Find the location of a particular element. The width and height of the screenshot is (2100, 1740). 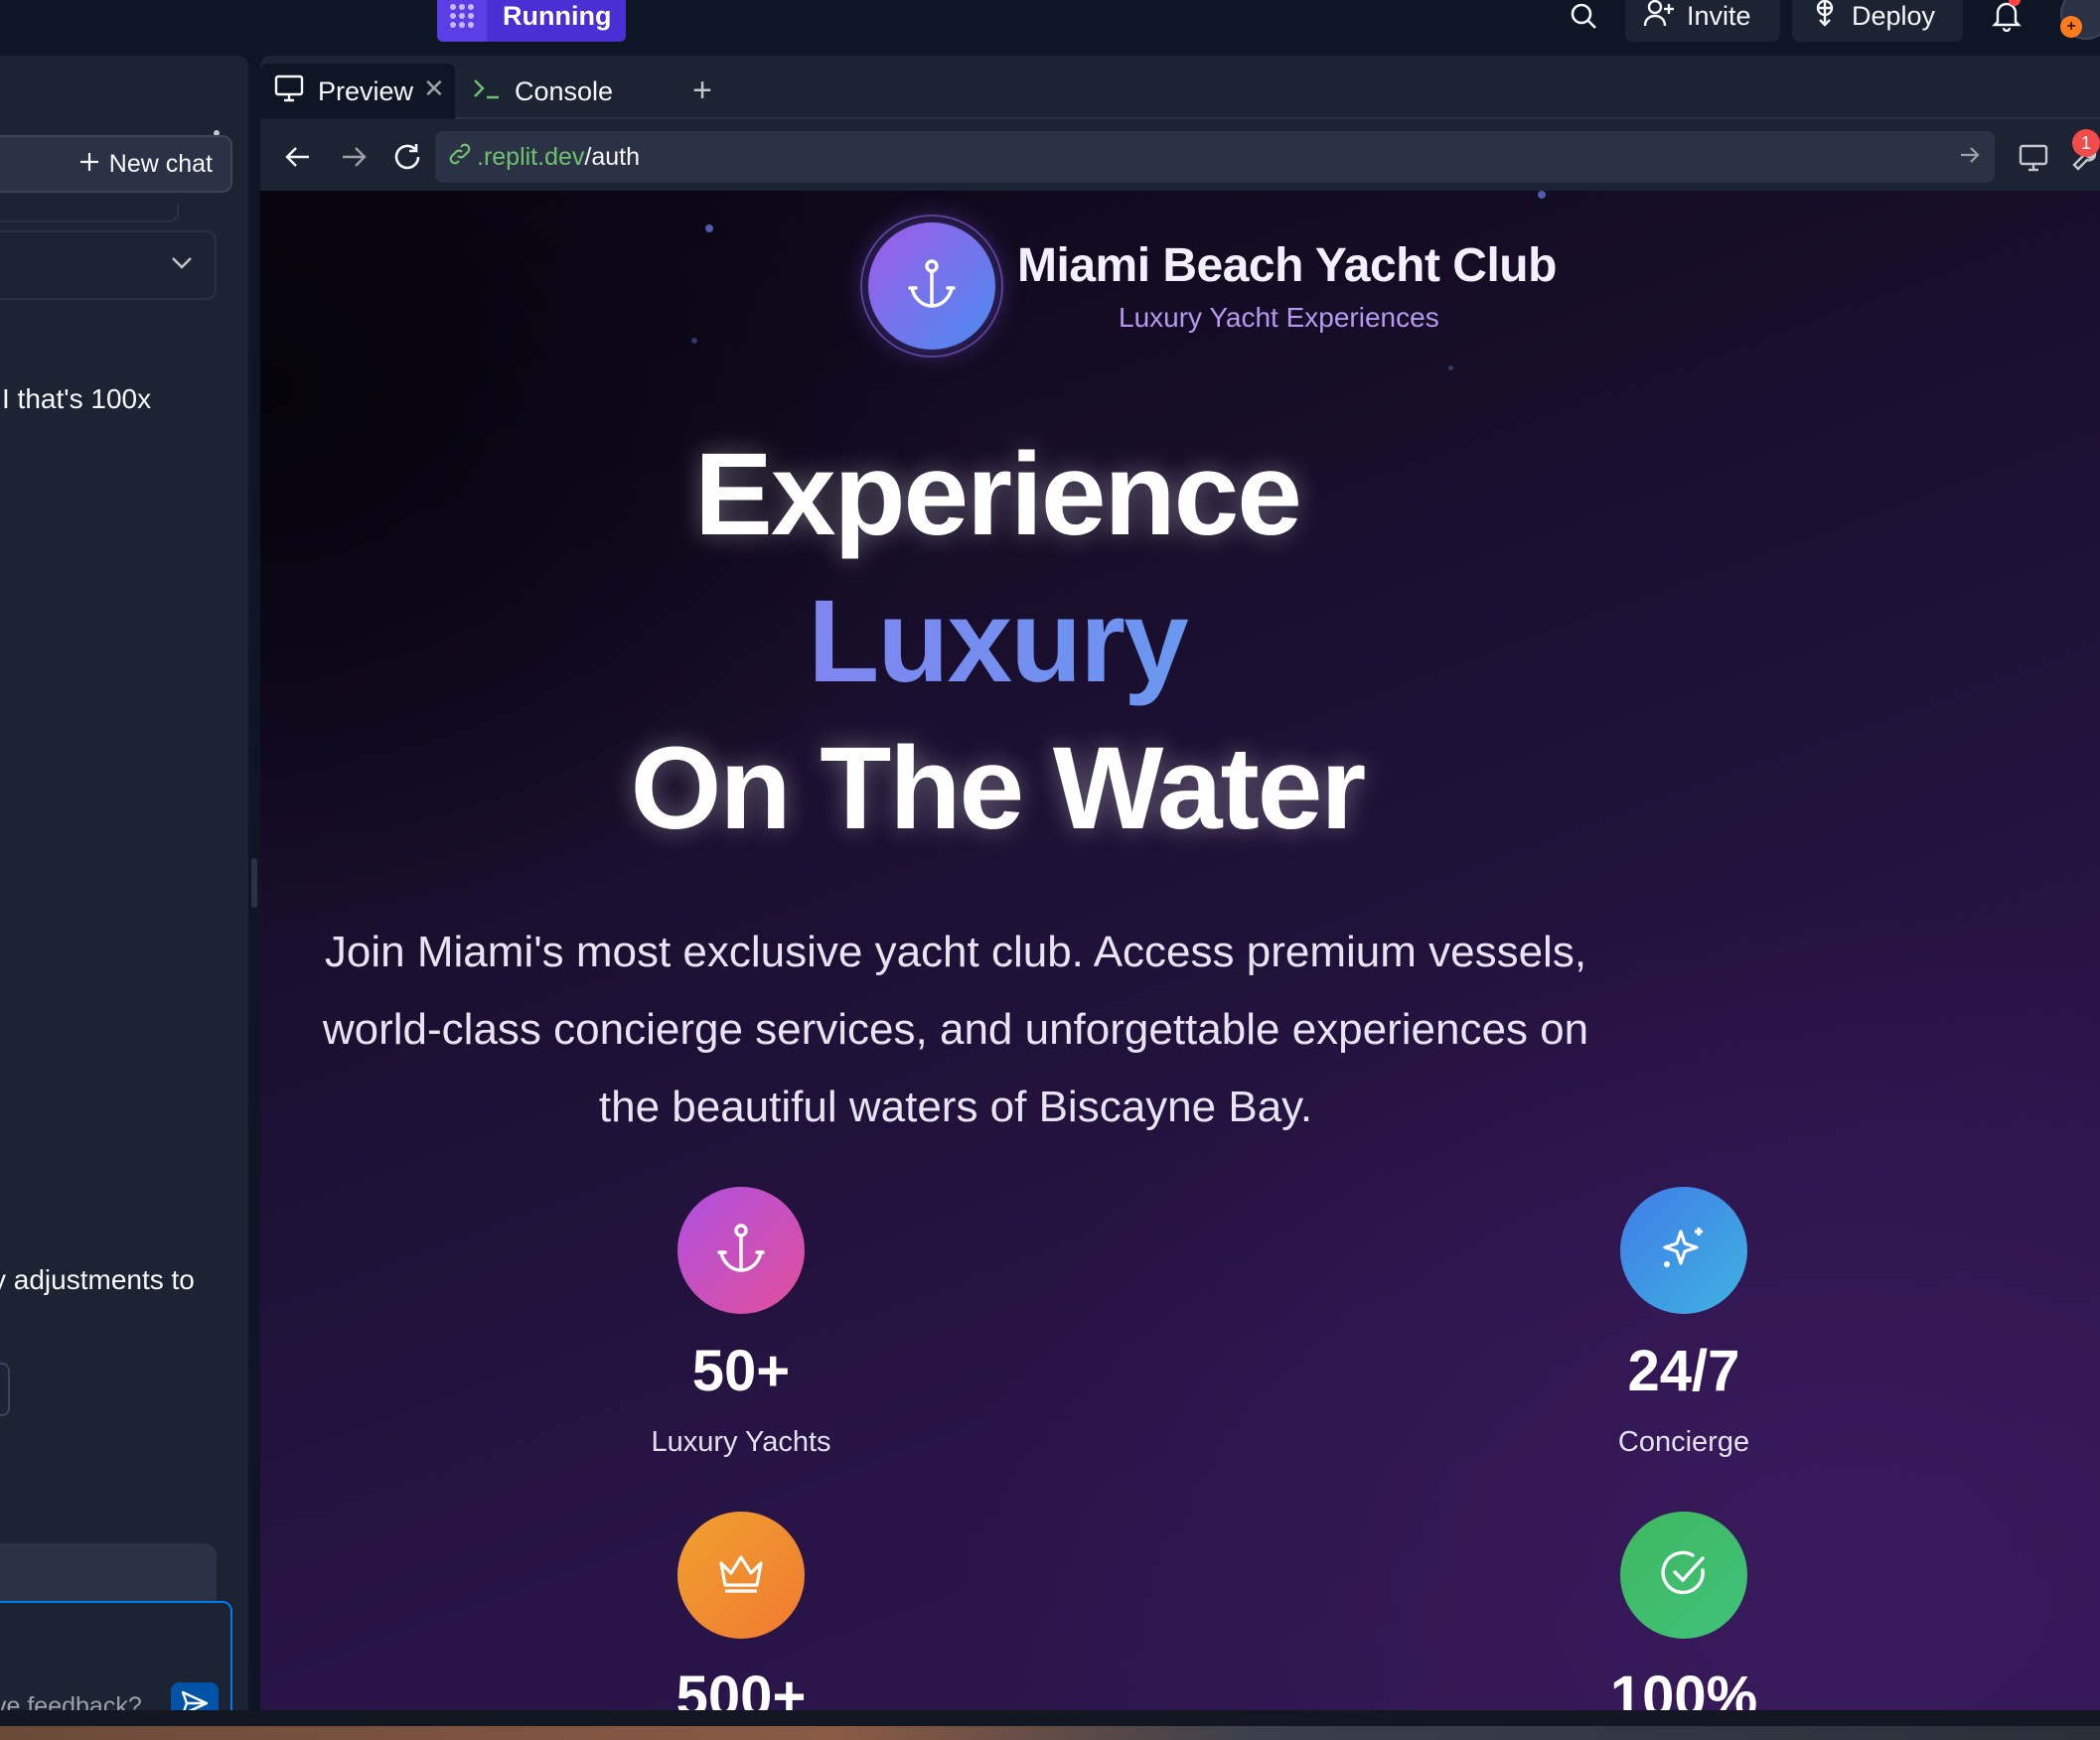

back-arrow-icon is located at coordinates (298, 157).